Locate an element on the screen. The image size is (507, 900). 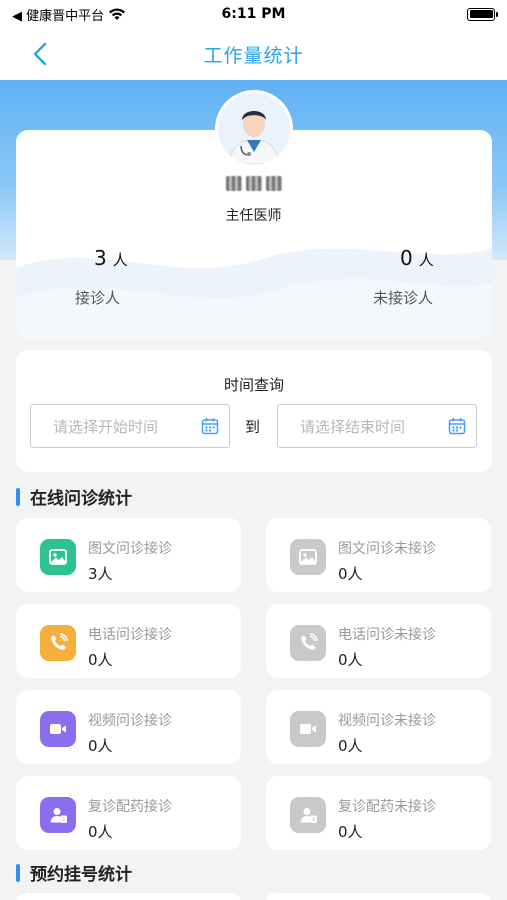
stat-tile-label: 图文问诊未接诊 is located at coordinates (387, 549).